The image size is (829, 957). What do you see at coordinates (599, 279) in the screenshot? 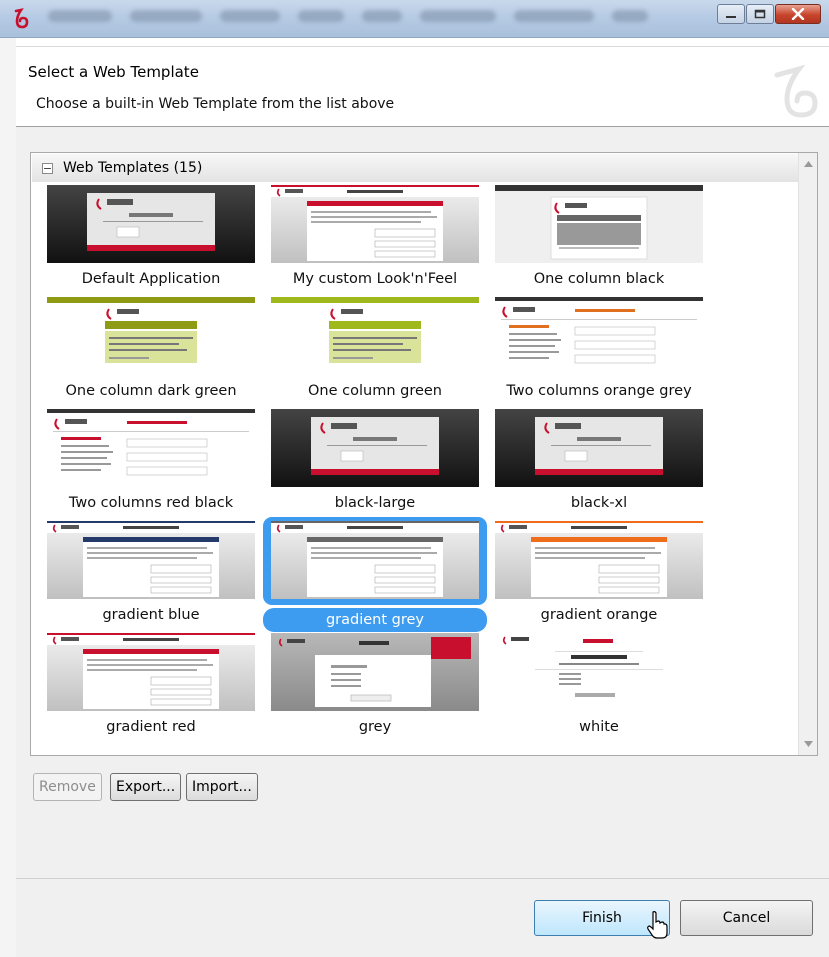
I see `template-label: One column black` at bounding box center [599, 279].